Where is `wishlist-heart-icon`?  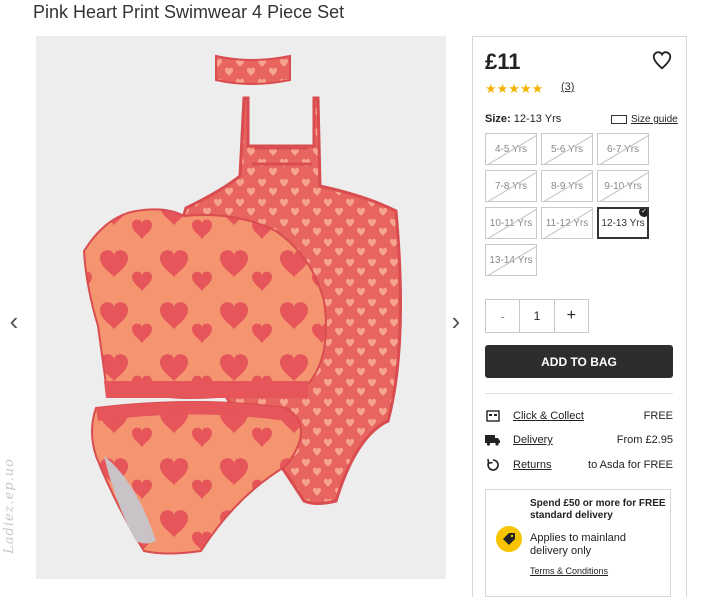
wishlist-heart-icon is located at coordinates (663, 61).